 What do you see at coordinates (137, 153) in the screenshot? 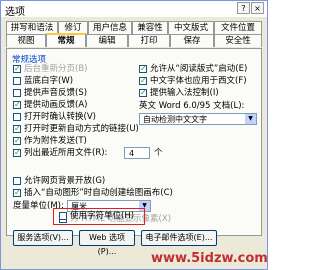
I see `recent-files-count-spinner: 4` at bounding box center [137, 153].